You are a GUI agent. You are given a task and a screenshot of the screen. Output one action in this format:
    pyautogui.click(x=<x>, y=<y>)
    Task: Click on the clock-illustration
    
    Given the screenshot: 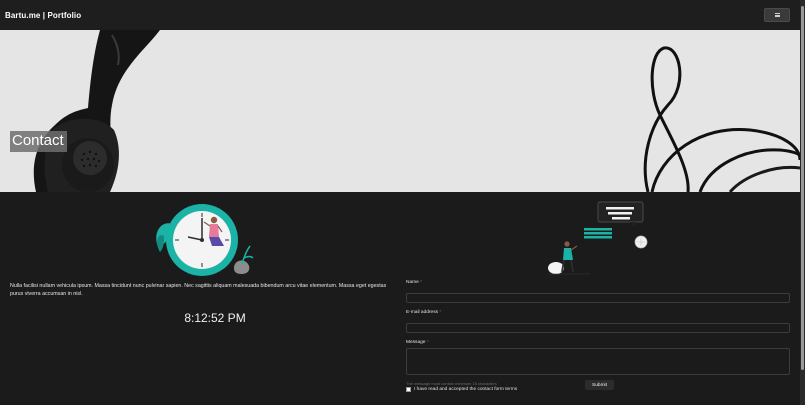 What is the action you would take?
    pyautogui.click(x=205, y=240)
    